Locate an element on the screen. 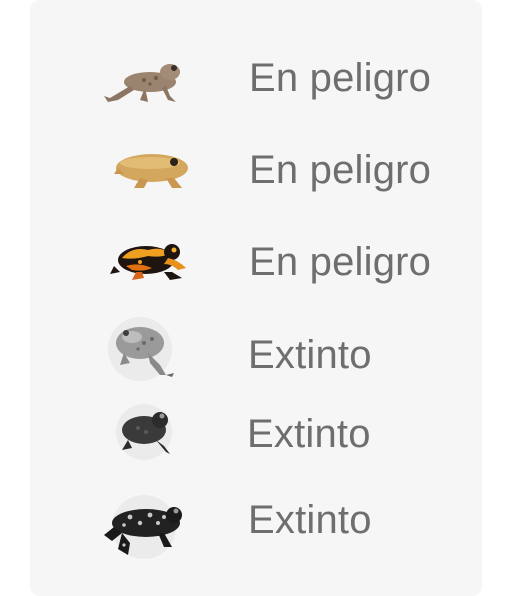 This screenshot has width=512, height=596. spotted-black-toad-icon is located at coordinates (148, 528).